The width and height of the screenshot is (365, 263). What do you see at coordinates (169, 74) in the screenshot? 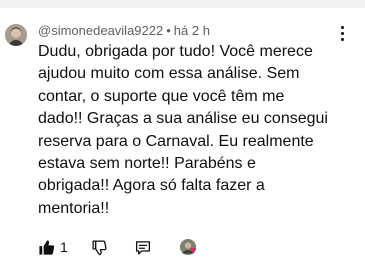
I see `comment-text-line: ajudou muito com essa análise. Sem` at bounding box center [169, 74].